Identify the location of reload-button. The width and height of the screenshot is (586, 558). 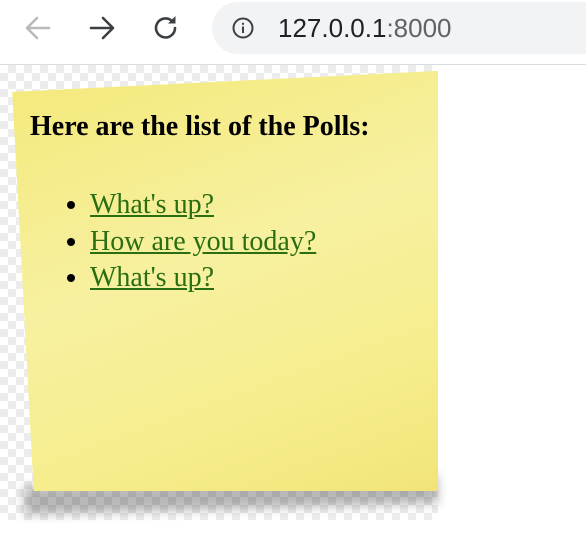
(166, 28).